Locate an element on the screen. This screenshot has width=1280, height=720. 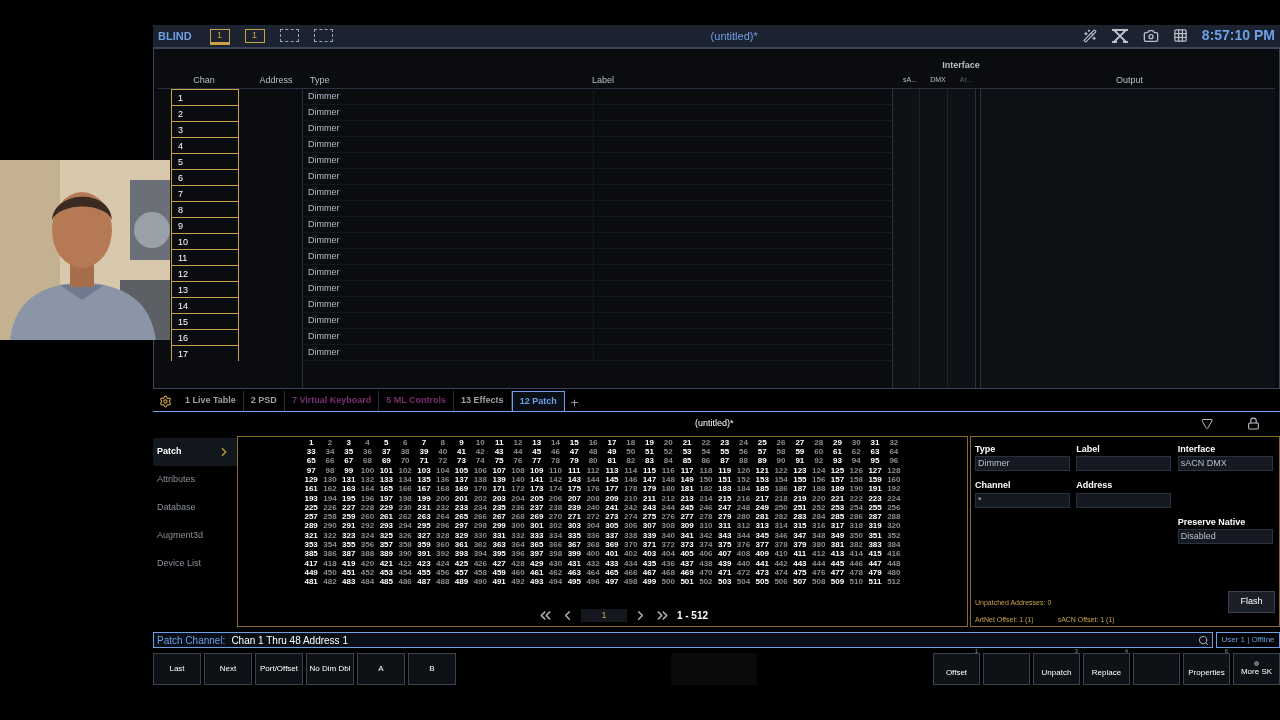
channel-cell: 8 is located at coordinates (205, 208).